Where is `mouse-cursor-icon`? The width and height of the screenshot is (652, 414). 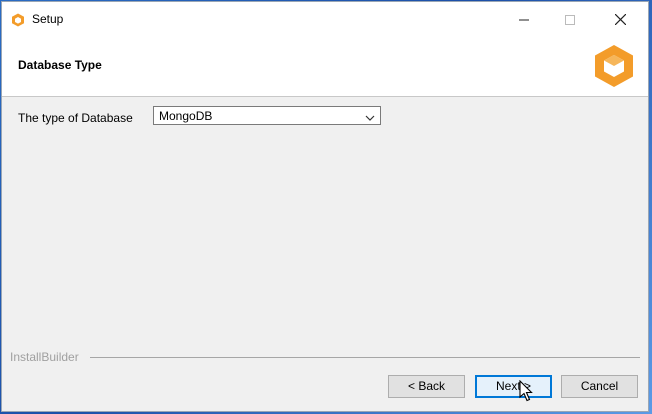 mouse-cursor-icon is located at coordinates (526, 391).